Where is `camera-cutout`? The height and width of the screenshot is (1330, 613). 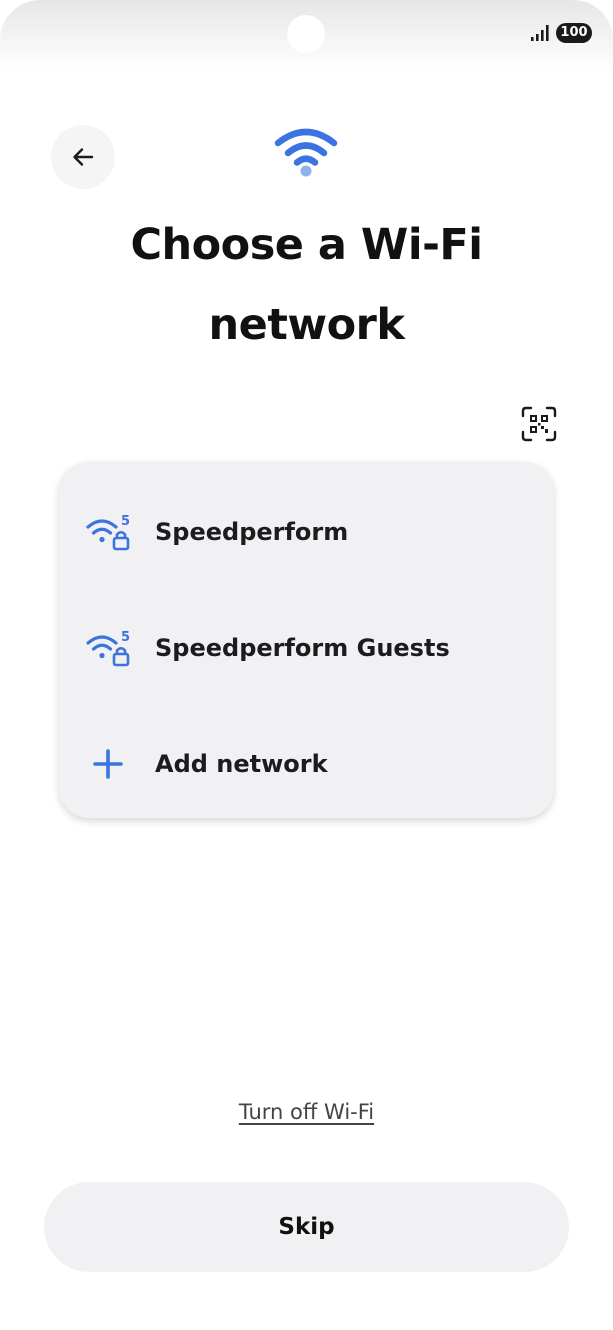 camera-cutout is located at coordinates (306, 34).